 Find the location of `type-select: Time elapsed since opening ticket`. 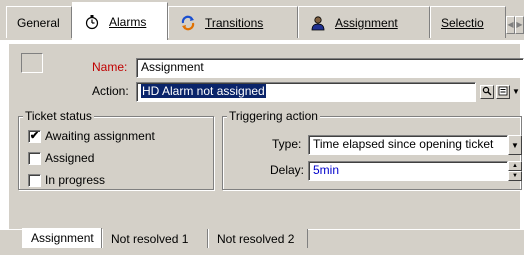

type-select: Time elapsed since opening ticket is located at coordinates (408, 145).